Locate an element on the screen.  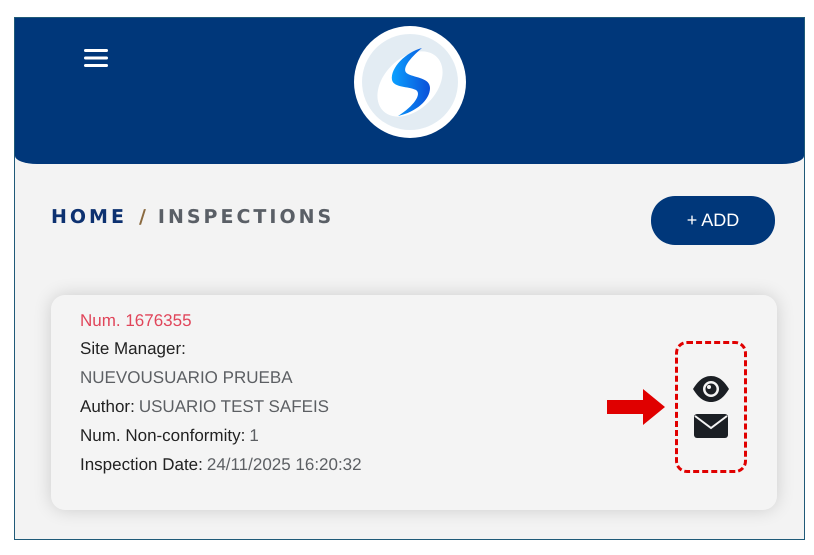
field-value: 1 is located at coordinates (254, 435).